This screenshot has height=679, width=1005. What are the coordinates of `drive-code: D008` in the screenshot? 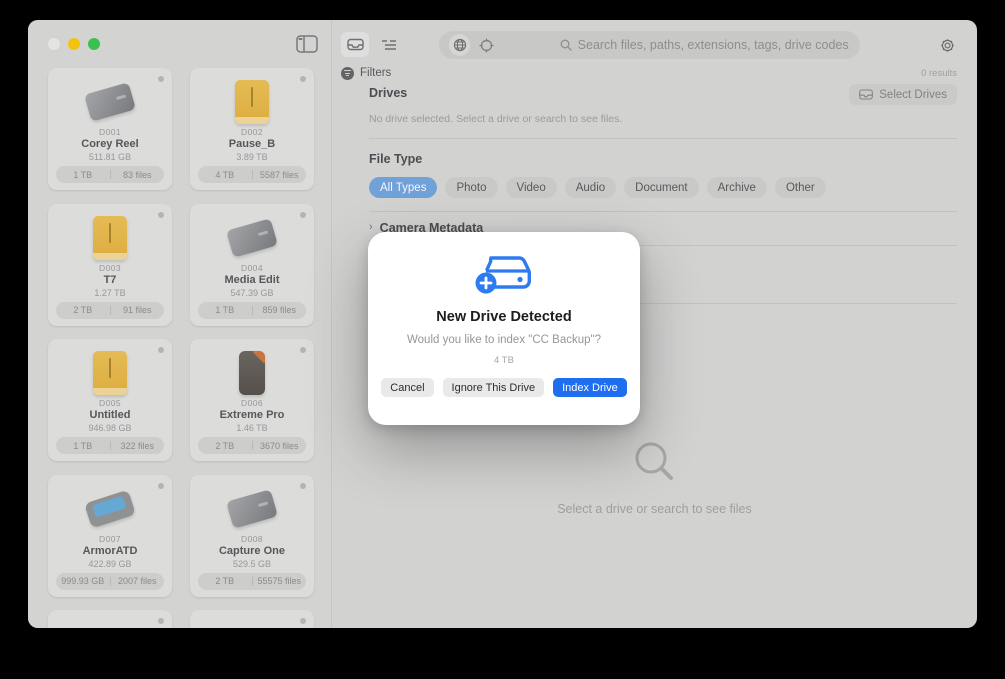 It's located at (252, 538).